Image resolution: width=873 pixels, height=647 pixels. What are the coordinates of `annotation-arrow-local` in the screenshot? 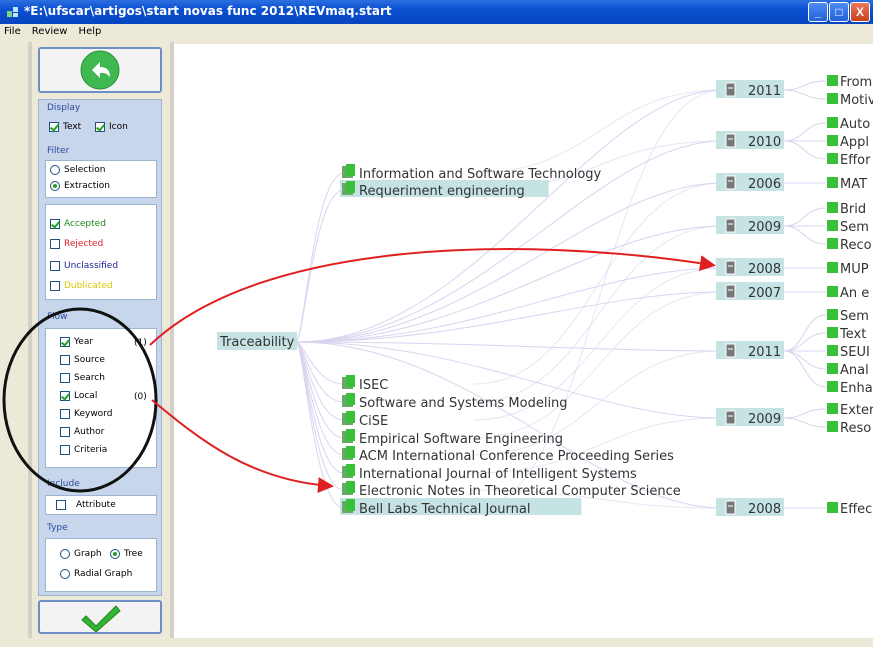 It's located at (242, 446).